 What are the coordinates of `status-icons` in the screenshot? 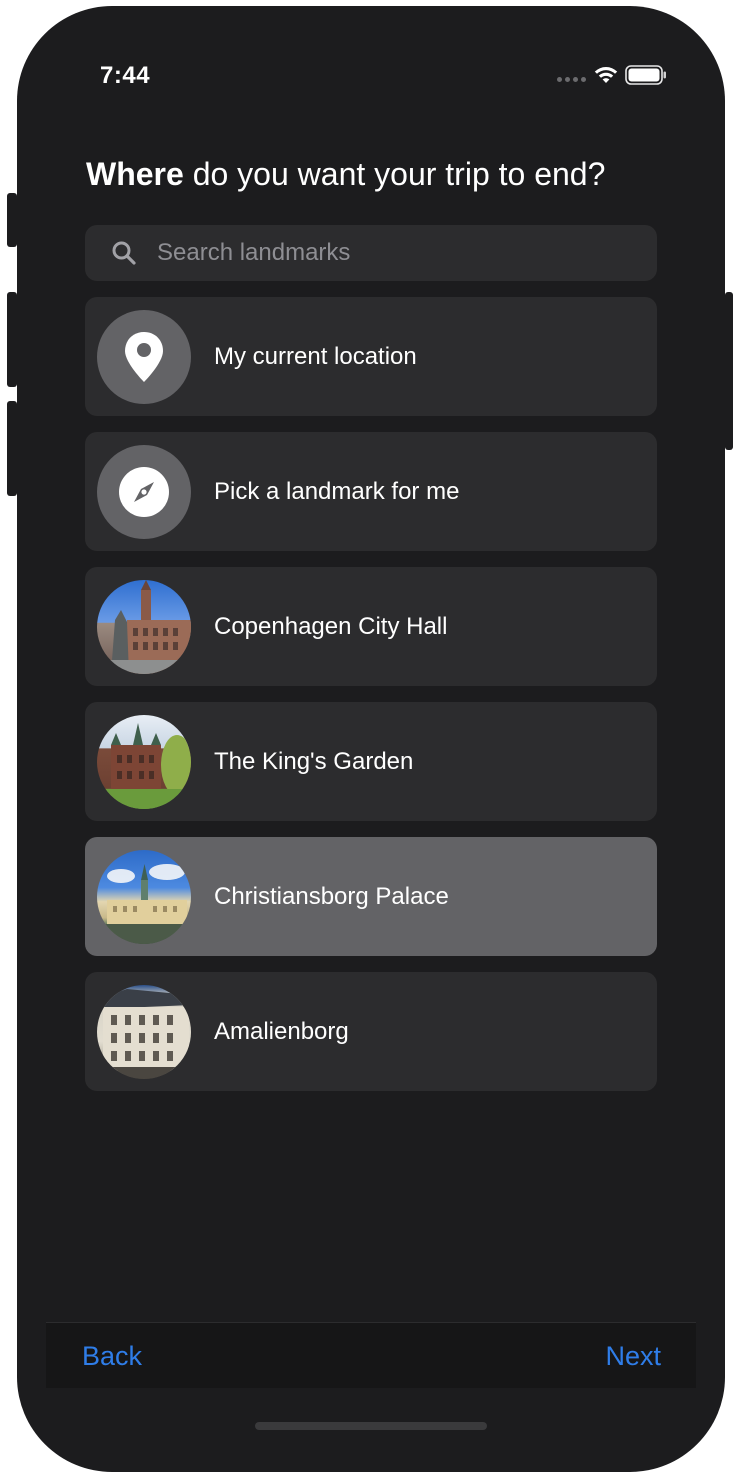 It's located at (612, 75).